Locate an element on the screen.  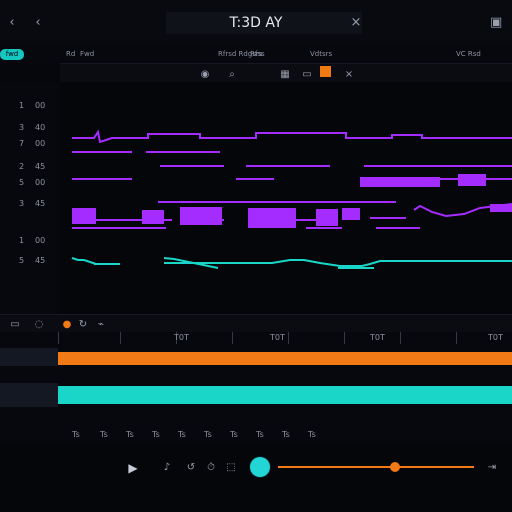
ruler-tick-1: T0T is located at coordinates (181, 337).